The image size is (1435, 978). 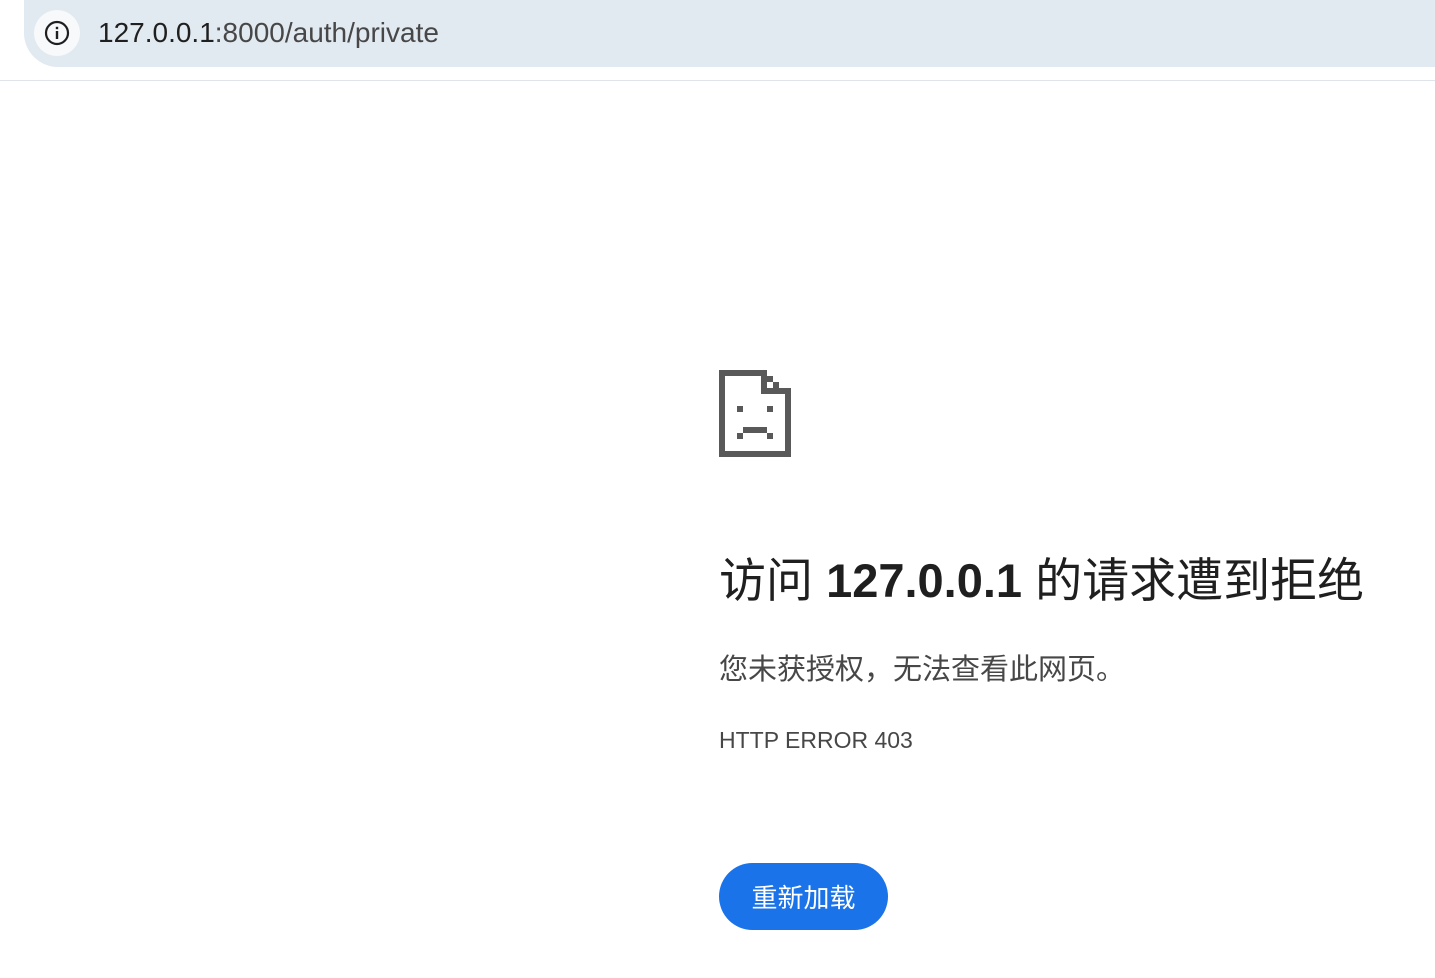 I want to click on sad-document-icon, so click(x=755, y=413).